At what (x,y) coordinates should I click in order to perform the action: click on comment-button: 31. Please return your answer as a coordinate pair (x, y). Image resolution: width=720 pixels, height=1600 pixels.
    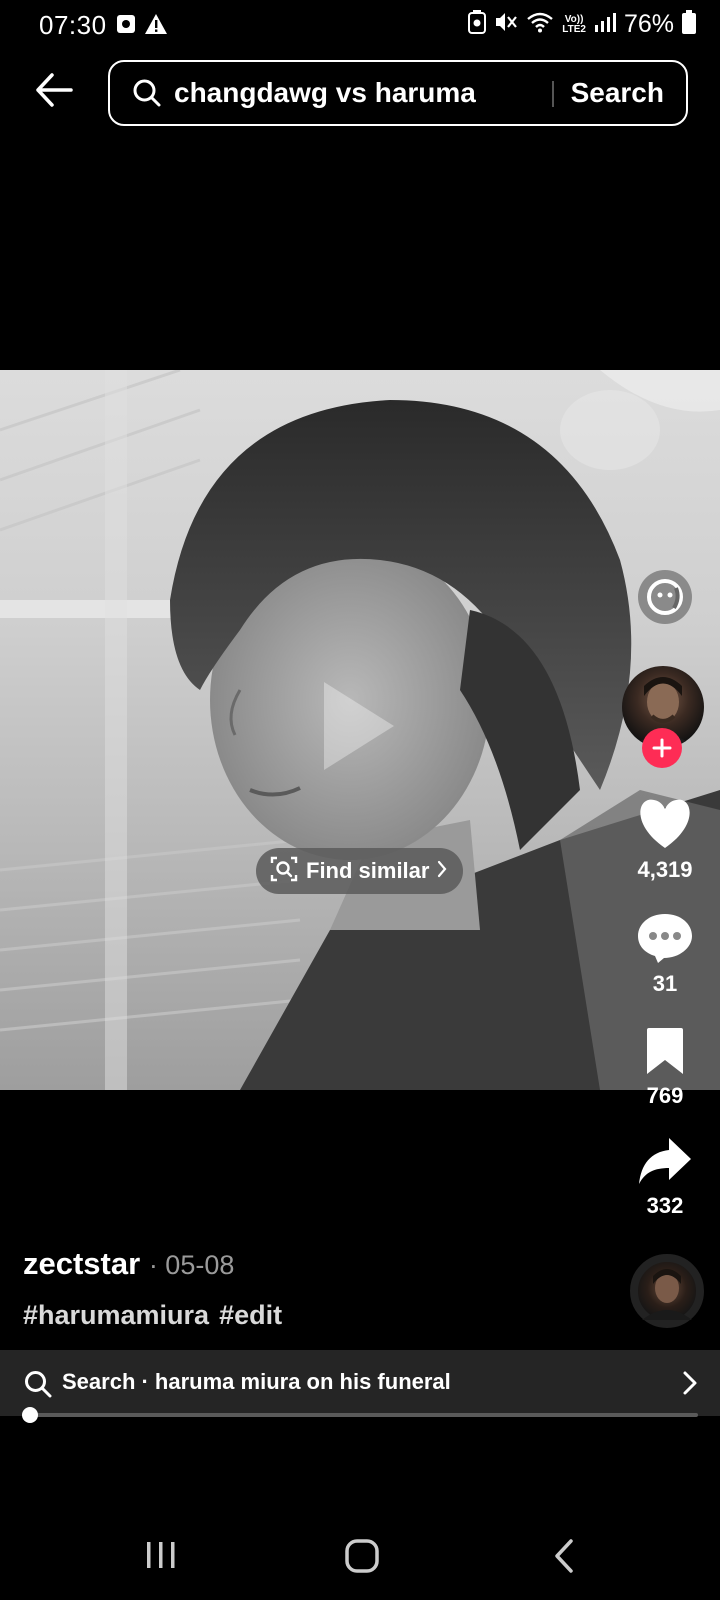
    Looking at the image, I should click on (665, 954).